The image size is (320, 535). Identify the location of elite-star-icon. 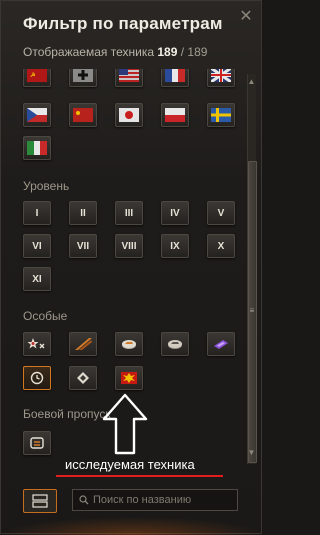
(36, 343).